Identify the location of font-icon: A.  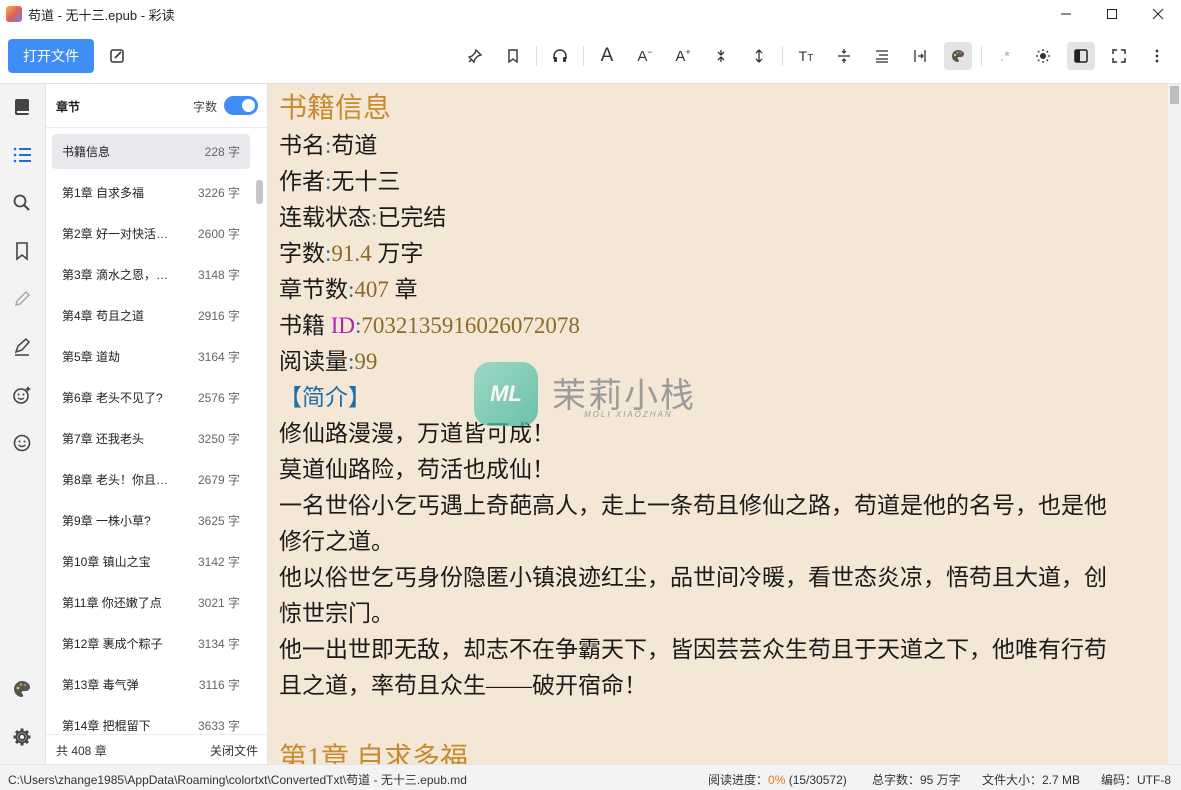
(607, 55).